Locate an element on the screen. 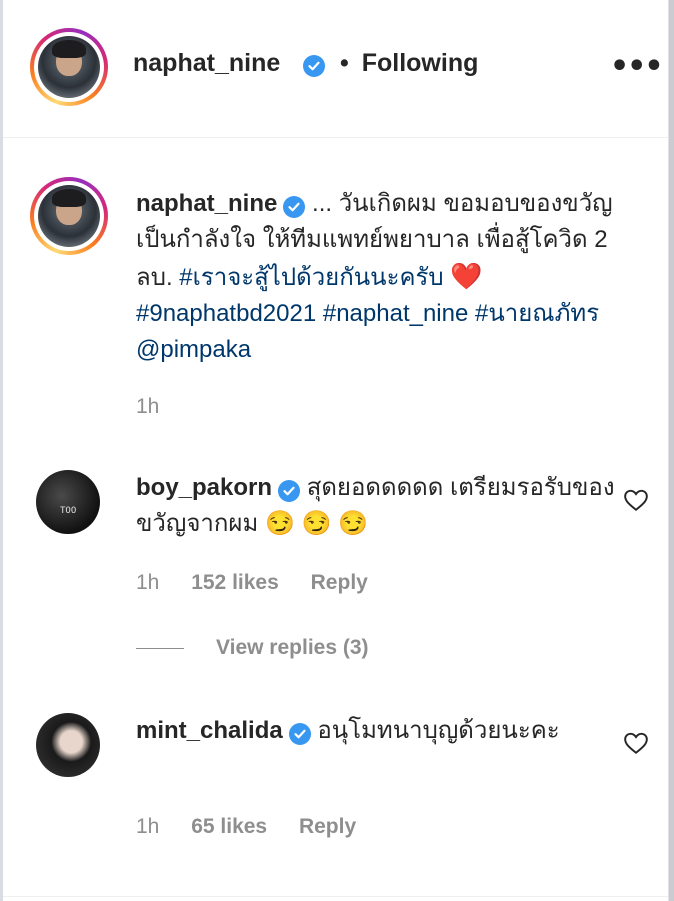  header-username: naphat_nine is located at coordinates (206, 63).